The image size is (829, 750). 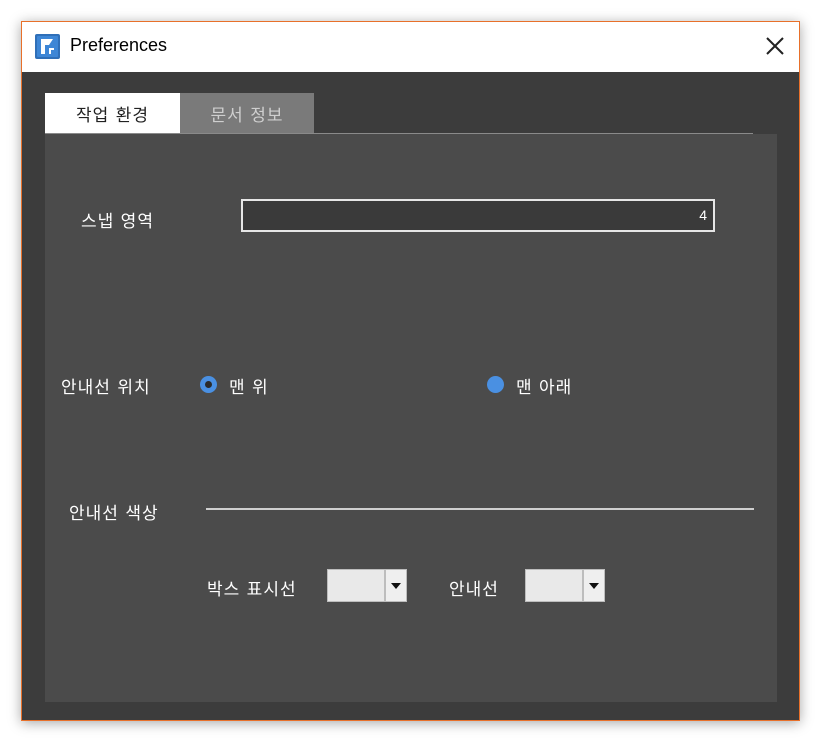 I want to click on title-bar: Preferences, so click(x=410, y=47).